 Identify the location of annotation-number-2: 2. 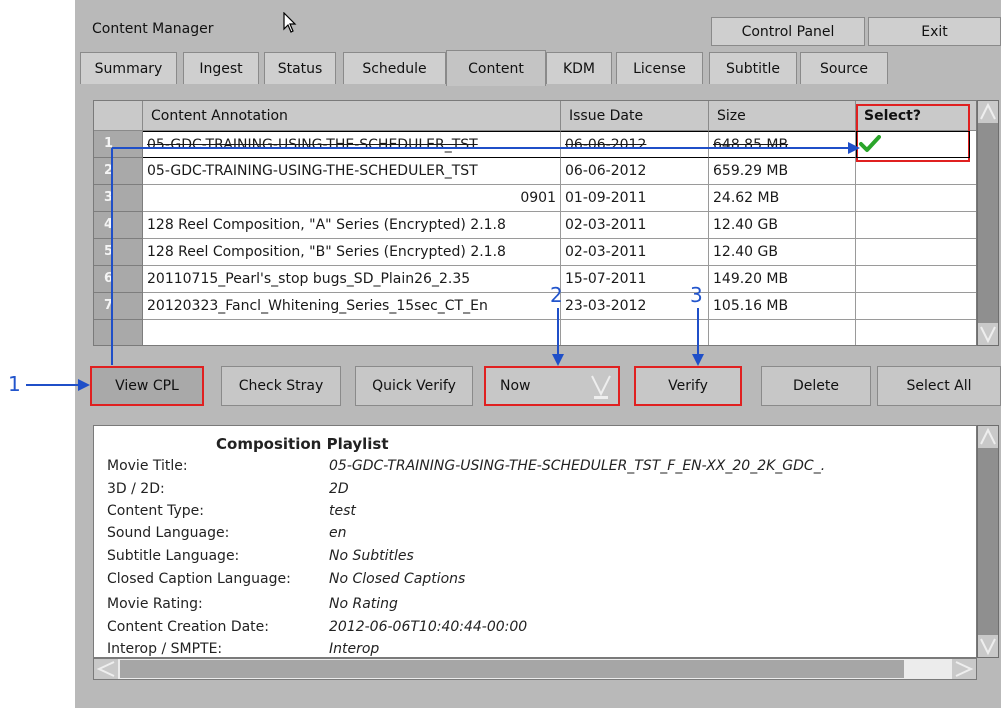
(556, 295).